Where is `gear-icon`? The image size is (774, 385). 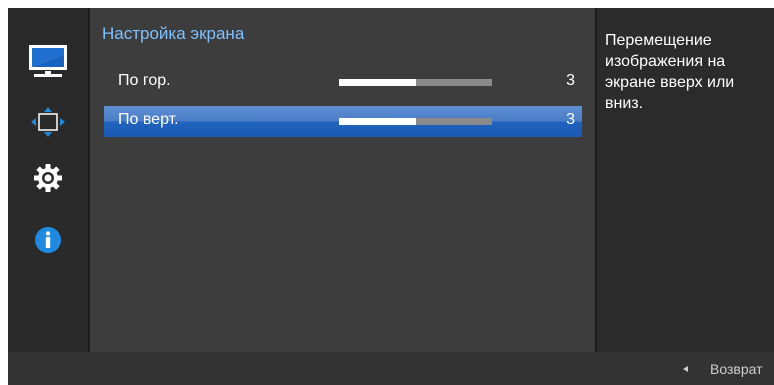
gear-icon is located at coordinates (48, 178).